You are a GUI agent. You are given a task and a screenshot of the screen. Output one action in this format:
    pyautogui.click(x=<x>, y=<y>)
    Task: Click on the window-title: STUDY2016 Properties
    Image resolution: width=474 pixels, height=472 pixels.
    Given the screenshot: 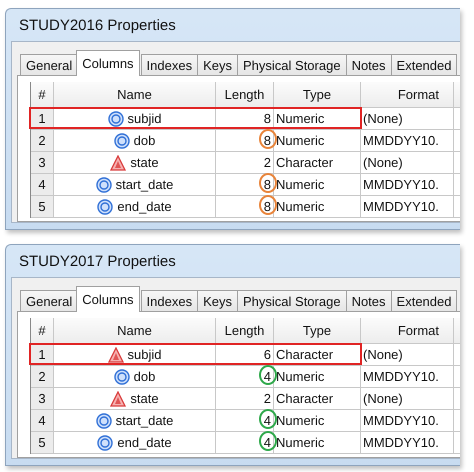 What is the action you would take?
    pyautogui.click(x=97, y=25)
    